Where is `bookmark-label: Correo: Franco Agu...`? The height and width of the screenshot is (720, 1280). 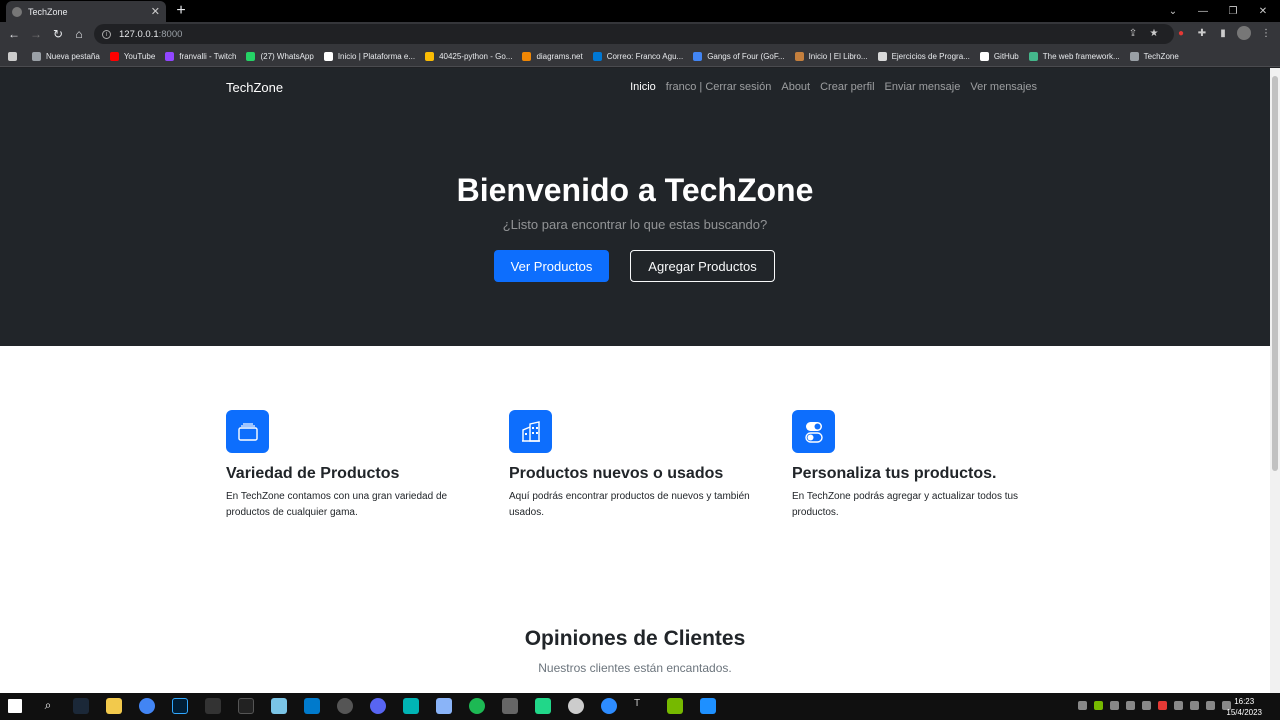
bookmark-label: Correo: Franco Agu... is located at coordinates (645, 56).